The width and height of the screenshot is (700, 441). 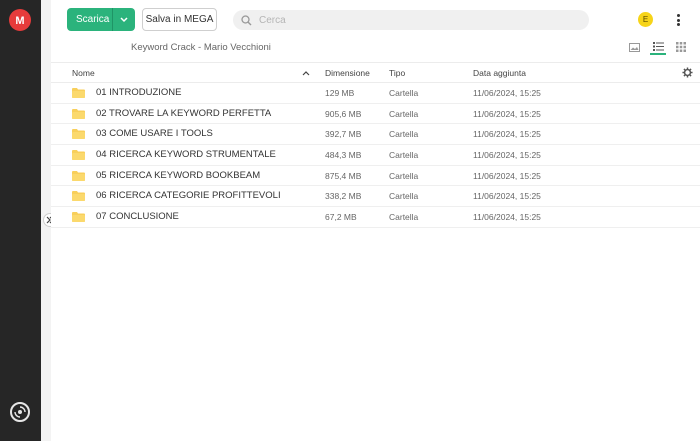 What do you see at coordinates (188, 196) in the screenshot?
I see `row-name: 06 RICERCA CATEGORIE PROFITTEVOLI` at bounding box center [188, 196].